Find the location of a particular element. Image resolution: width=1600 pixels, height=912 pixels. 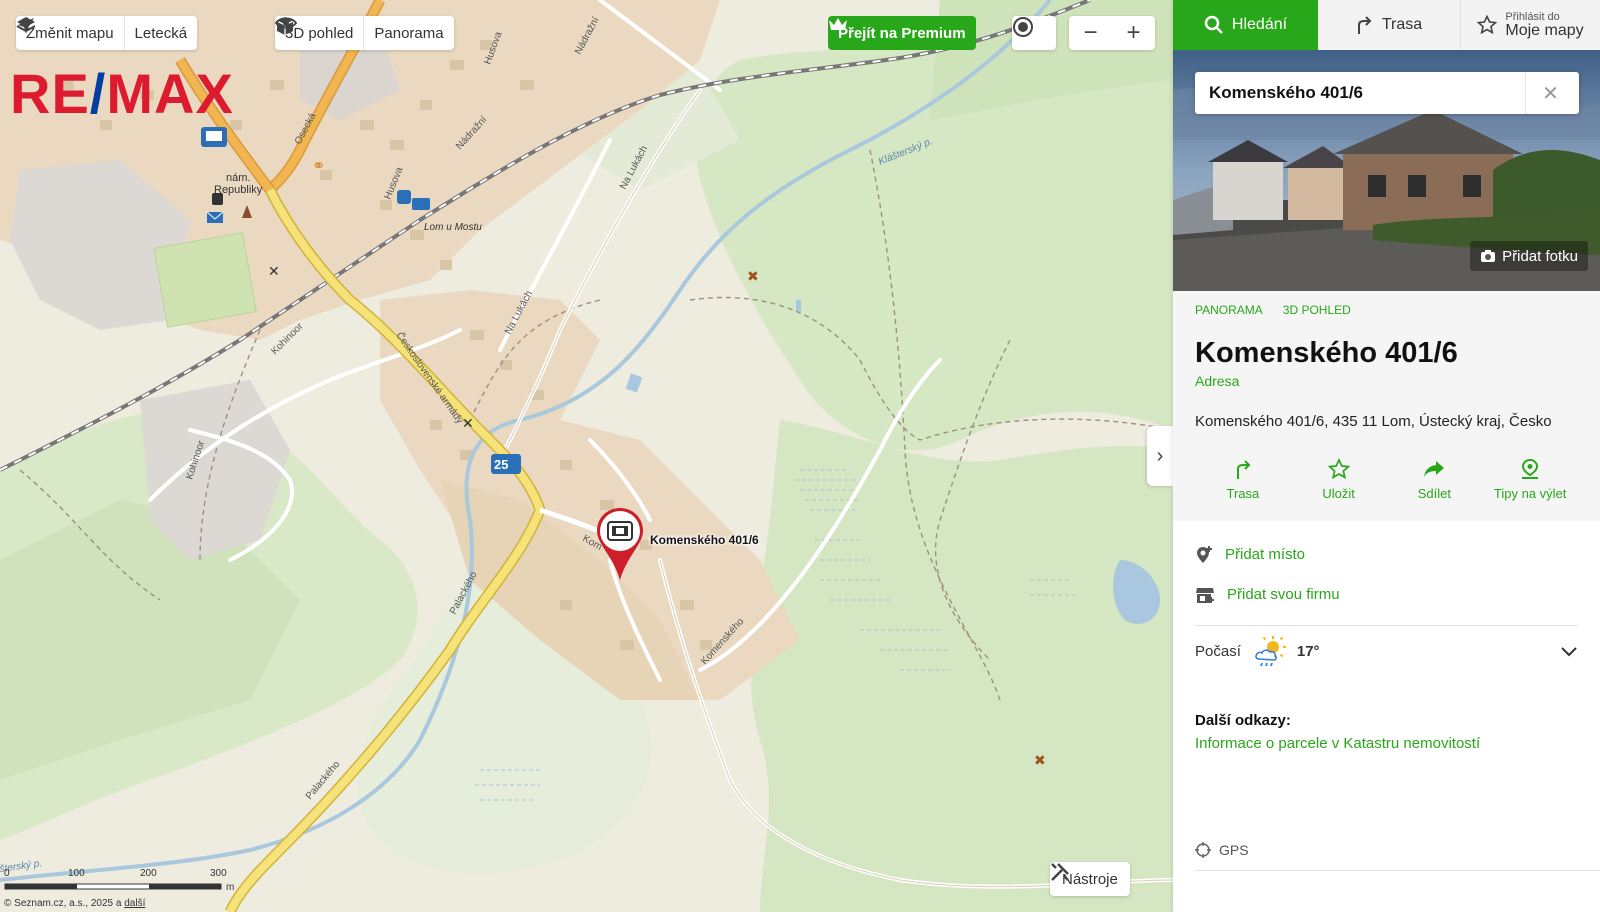

add-company-label: Přidat svou firmu is located at coordinates (1283, 595).